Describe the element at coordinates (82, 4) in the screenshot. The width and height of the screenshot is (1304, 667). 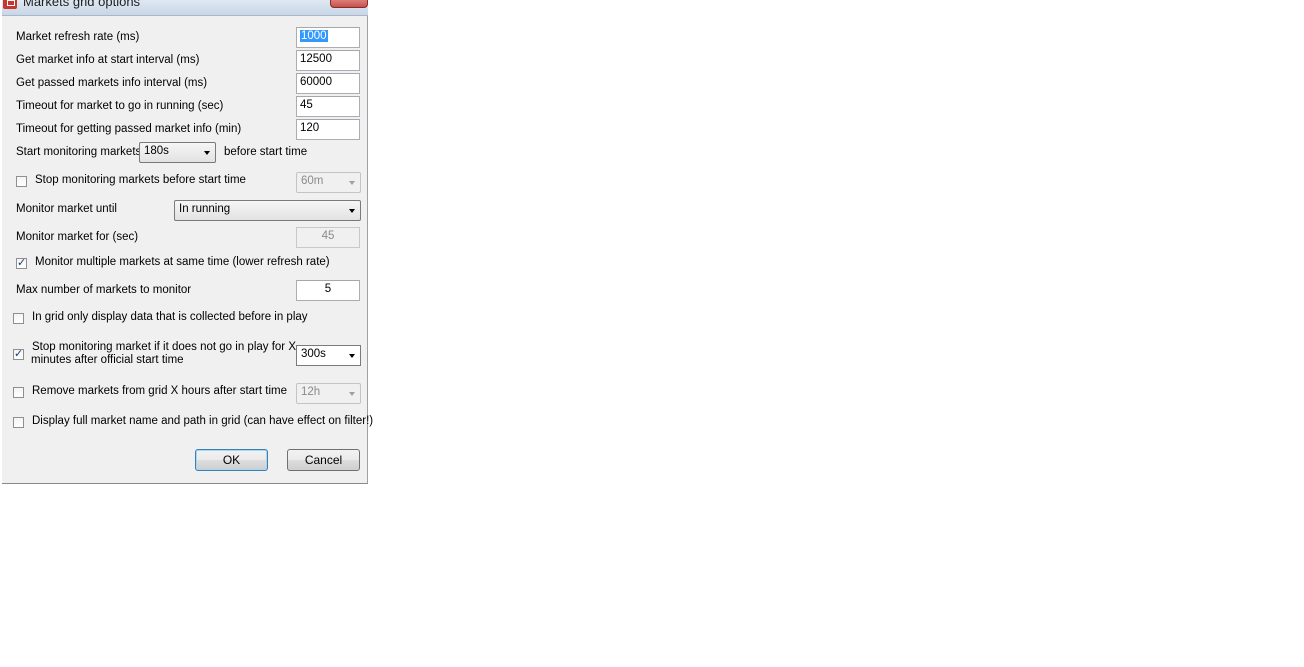
I see `window-title: Markets grid options` at that location.